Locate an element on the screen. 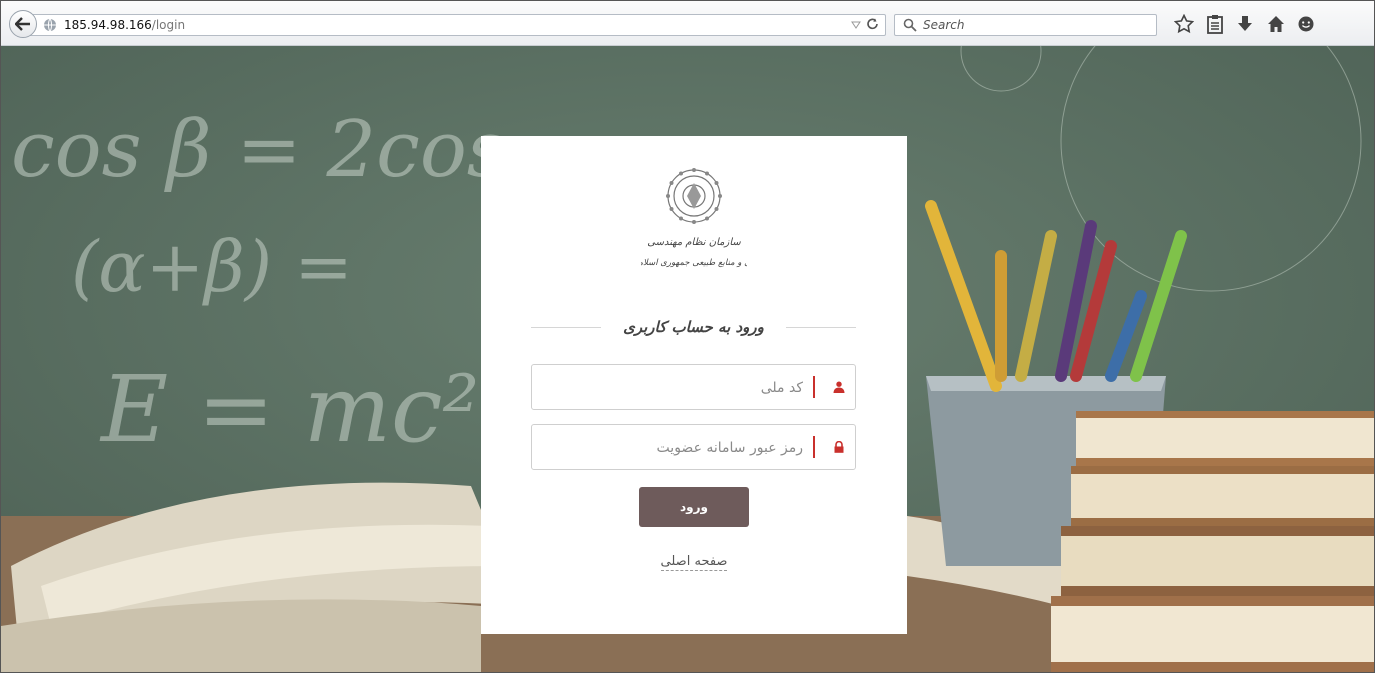  browser-toolbar: 185.94.98.166/login Search is located at coordinates (687, 23).